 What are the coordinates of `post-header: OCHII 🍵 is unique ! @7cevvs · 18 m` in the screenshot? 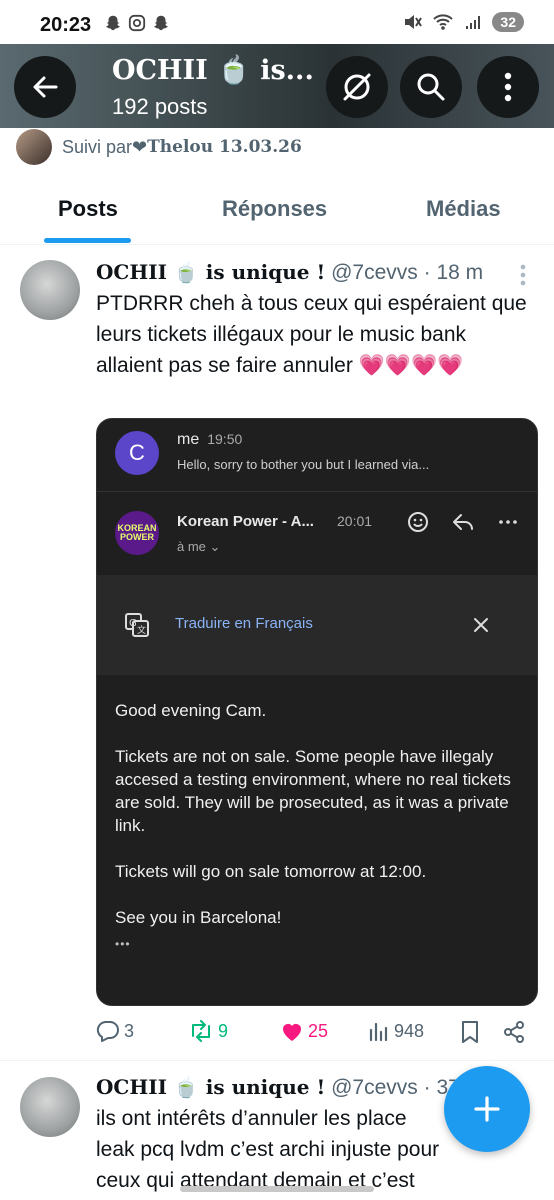 It's located at (289, 272).